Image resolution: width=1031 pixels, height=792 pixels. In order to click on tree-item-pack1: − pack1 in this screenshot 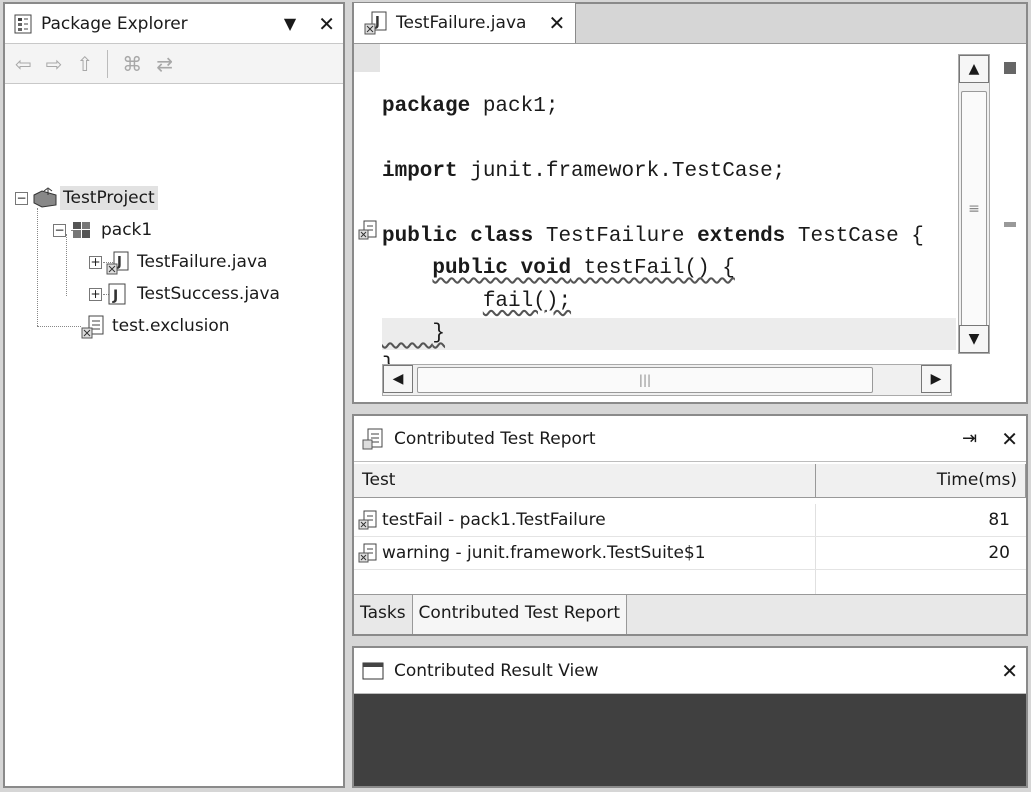, I will do `click(104, 230)`.